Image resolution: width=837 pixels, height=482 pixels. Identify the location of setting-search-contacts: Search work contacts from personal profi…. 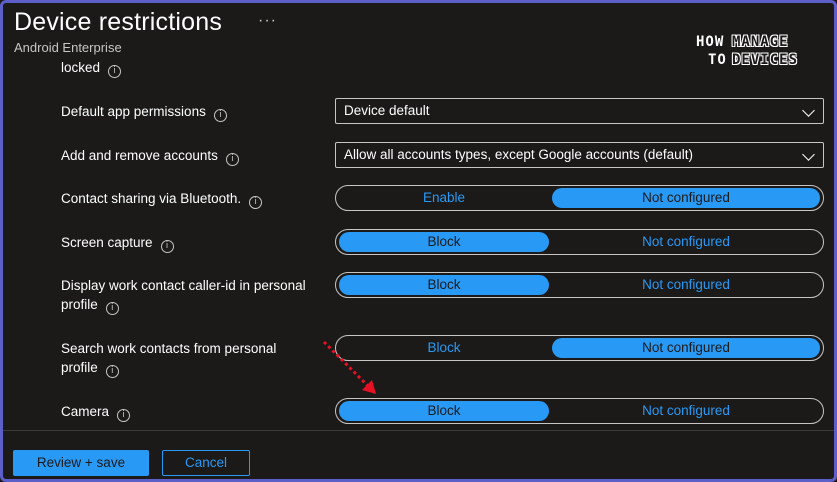
(168, 358).